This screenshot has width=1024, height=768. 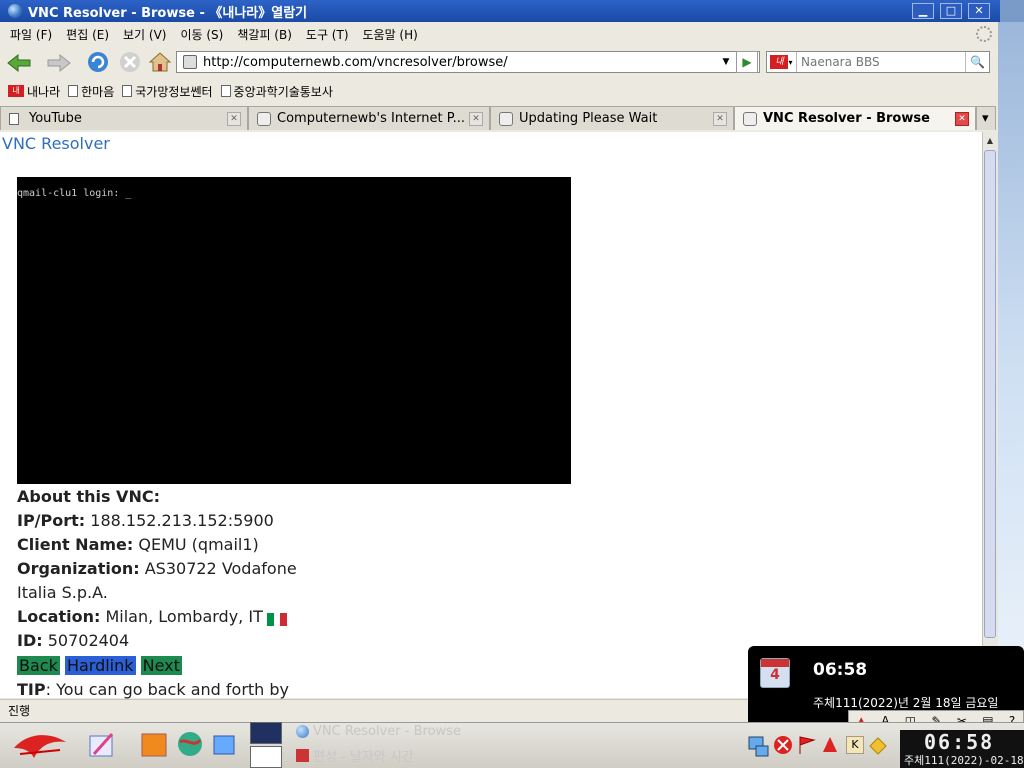 I want to click on menu-help: 도움말 (H), so click(x=390, y=34).